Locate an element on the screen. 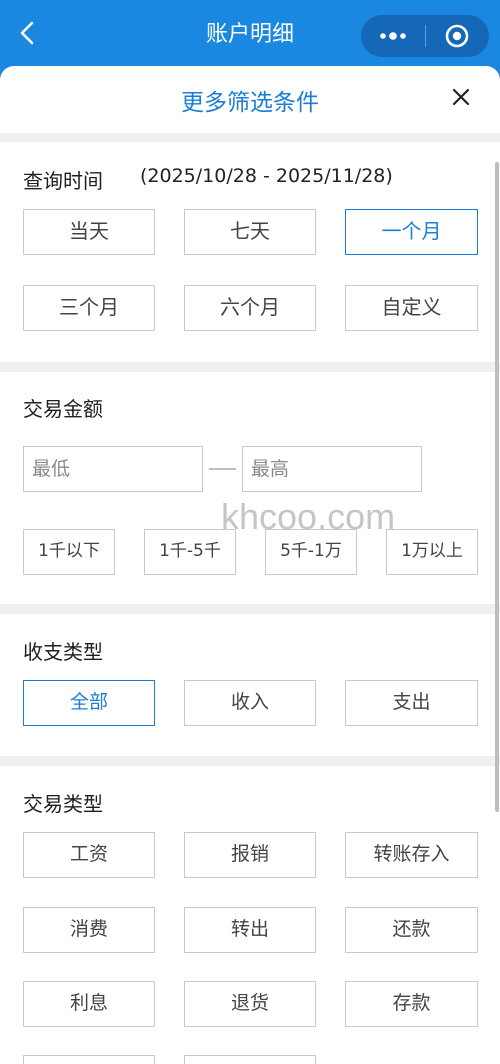  query-time-range: (2025/10/28 - 2025/11/28) is located at coordinates (266, 176).